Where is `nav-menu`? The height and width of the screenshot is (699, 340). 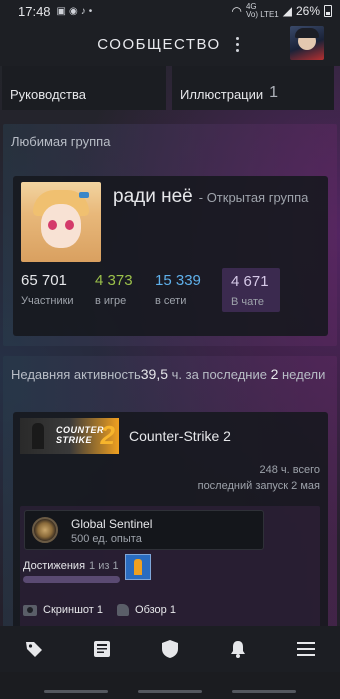 nav-menu is located at coordinates (306, 649).